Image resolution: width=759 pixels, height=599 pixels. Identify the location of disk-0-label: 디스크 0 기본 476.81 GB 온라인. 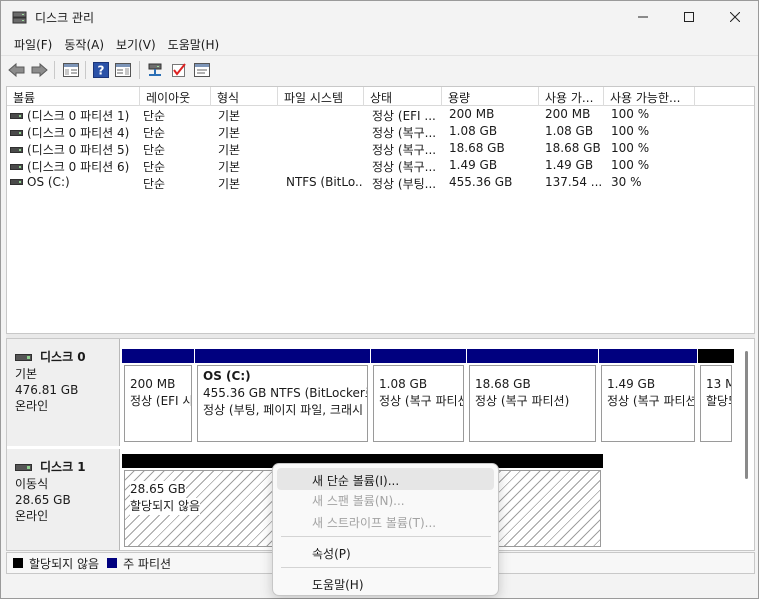
(63, 392).